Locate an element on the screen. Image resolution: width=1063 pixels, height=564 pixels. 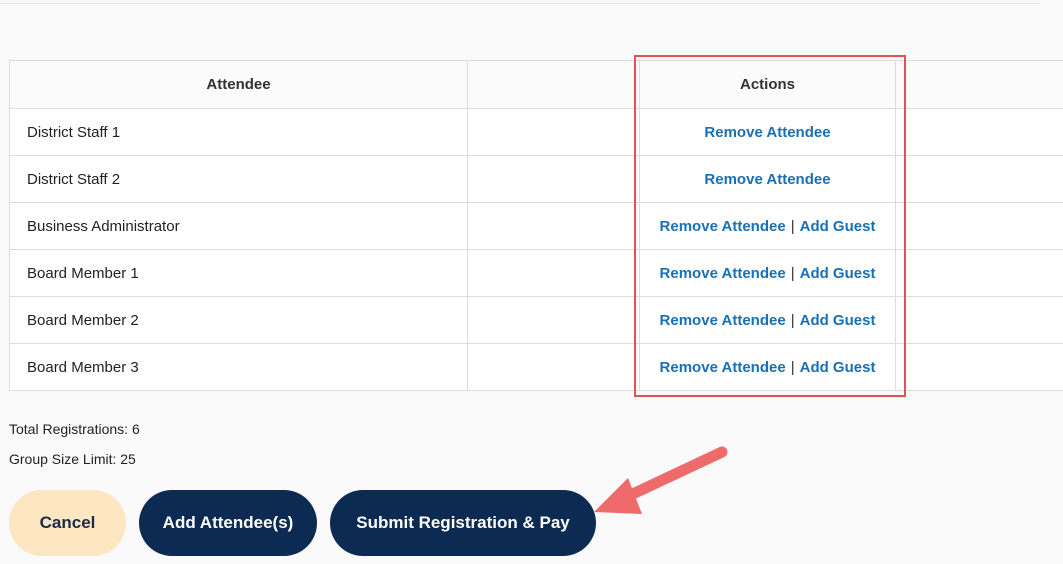
attendee-name: District Staff 1 is located at coordinates (238, 132).